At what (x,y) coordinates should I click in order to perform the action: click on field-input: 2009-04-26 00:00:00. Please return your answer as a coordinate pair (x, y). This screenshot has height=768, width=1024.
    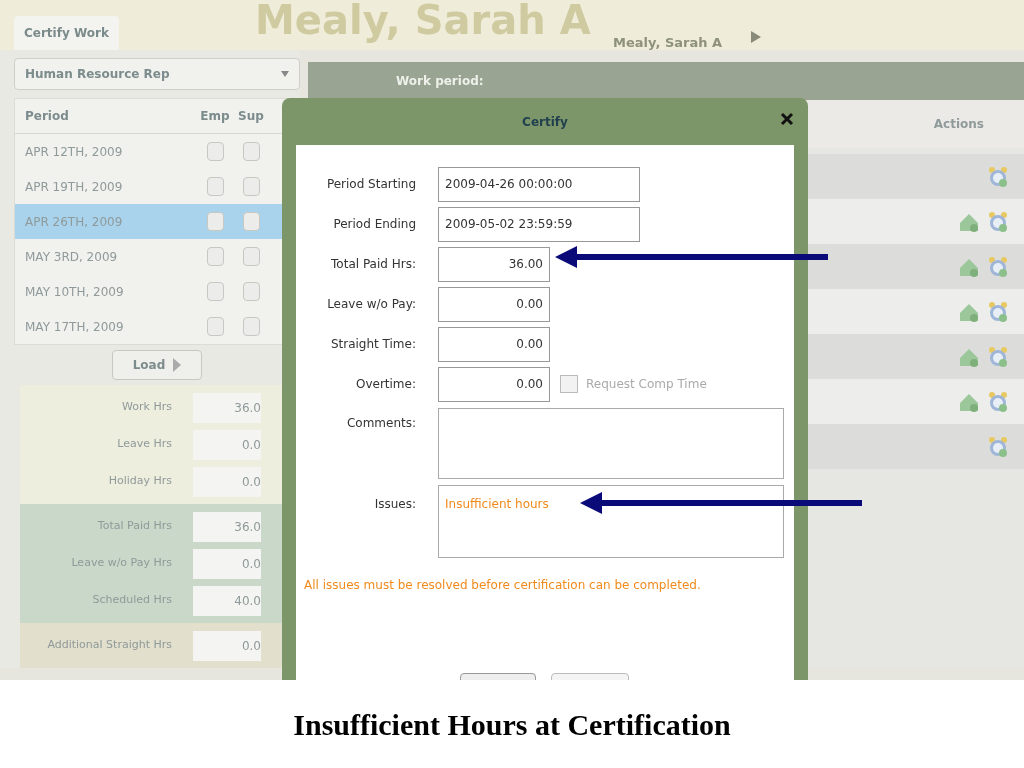
    Looking at the image, I should click on (539, 184).